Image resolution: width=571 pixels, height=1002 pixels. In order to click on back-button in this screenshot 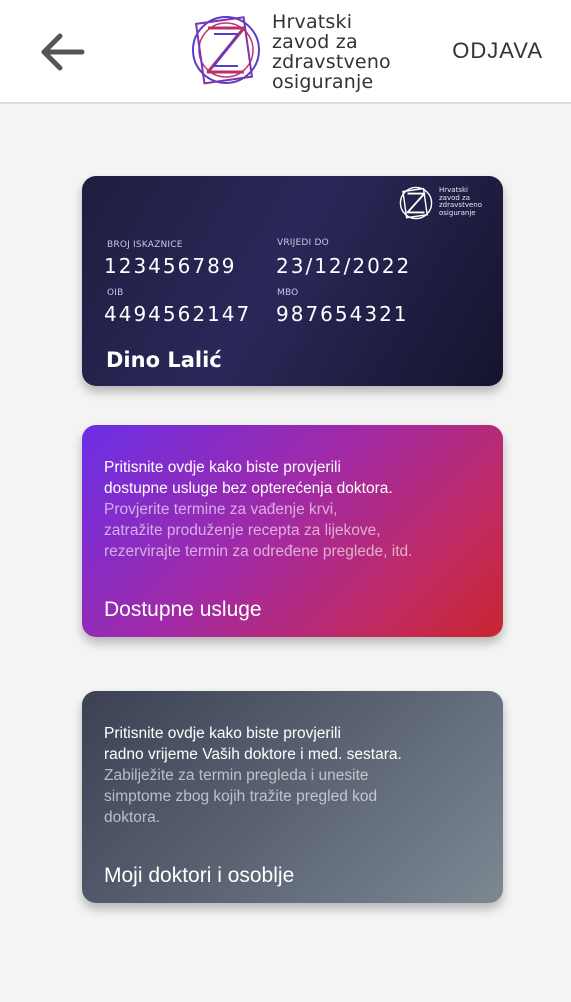, I will do `click(62, 52)`.